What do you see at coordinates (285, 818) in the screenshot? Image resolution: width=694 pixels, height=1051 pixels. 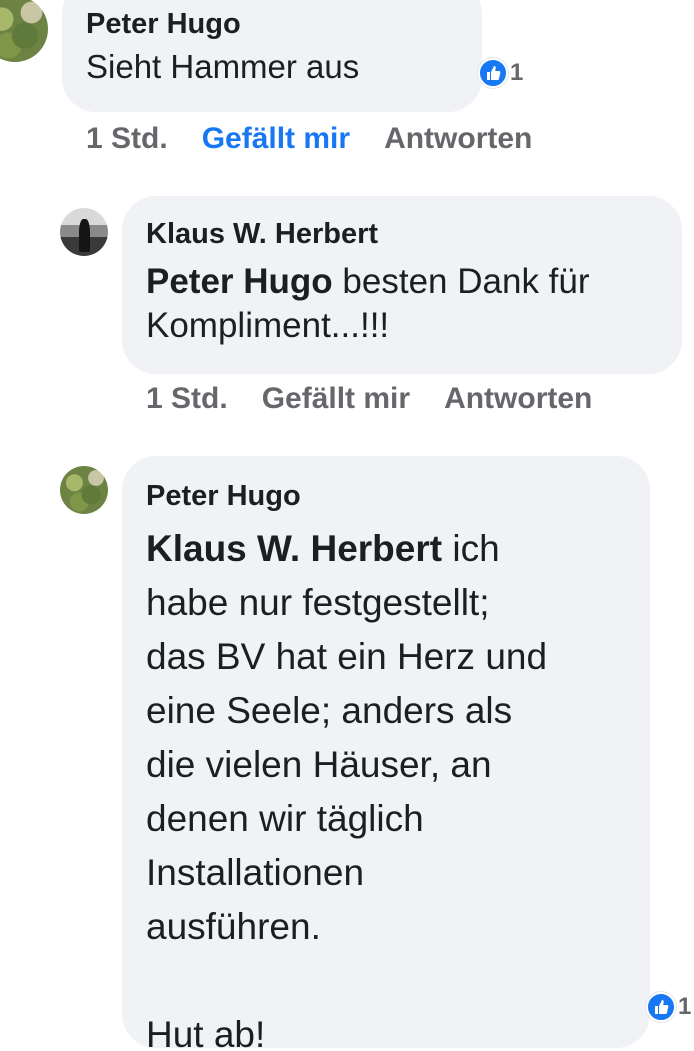 I see `comment-line: denen wir täglich` at bounding box center [285, 818].